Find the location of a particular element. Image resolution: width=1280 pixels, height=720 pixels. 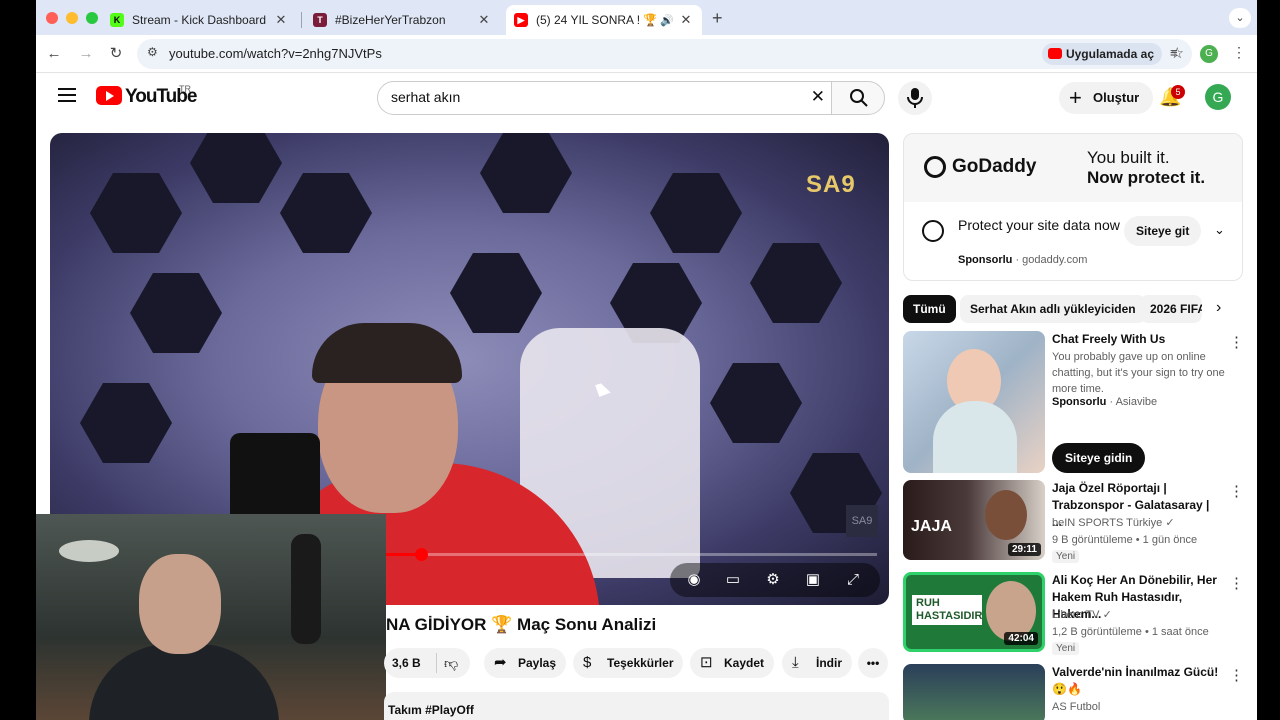

fullscreen-icon: ⤢ is located at coordinates (853, 580).